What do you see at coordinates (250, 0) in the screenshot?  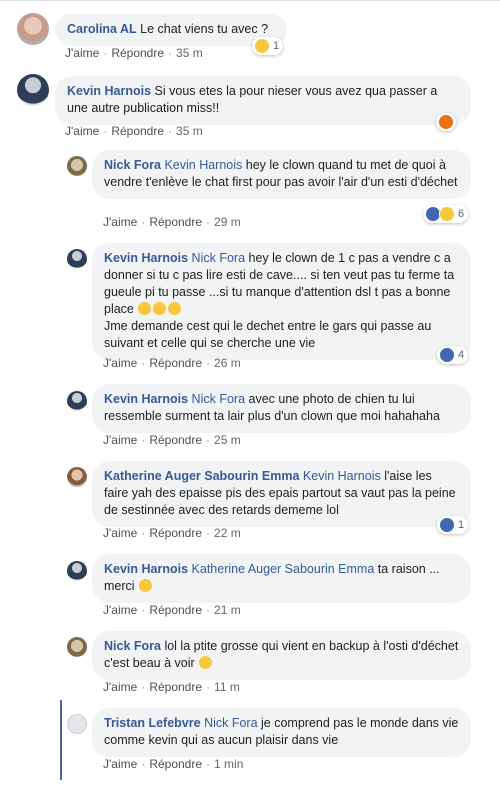 I see `top-divider` at bounding box center [250, 0].